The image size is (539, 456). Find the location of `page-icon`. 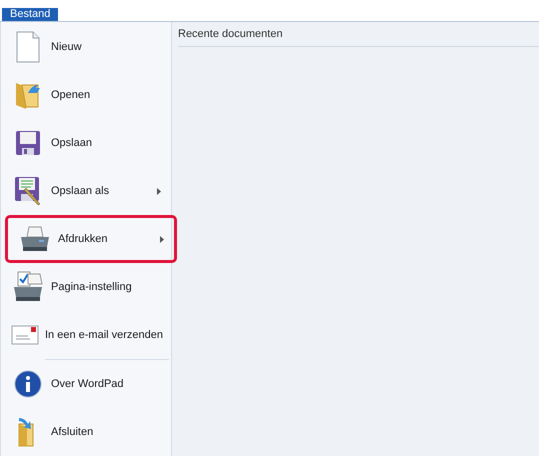

page-icon is located at coordinates (28, 47).